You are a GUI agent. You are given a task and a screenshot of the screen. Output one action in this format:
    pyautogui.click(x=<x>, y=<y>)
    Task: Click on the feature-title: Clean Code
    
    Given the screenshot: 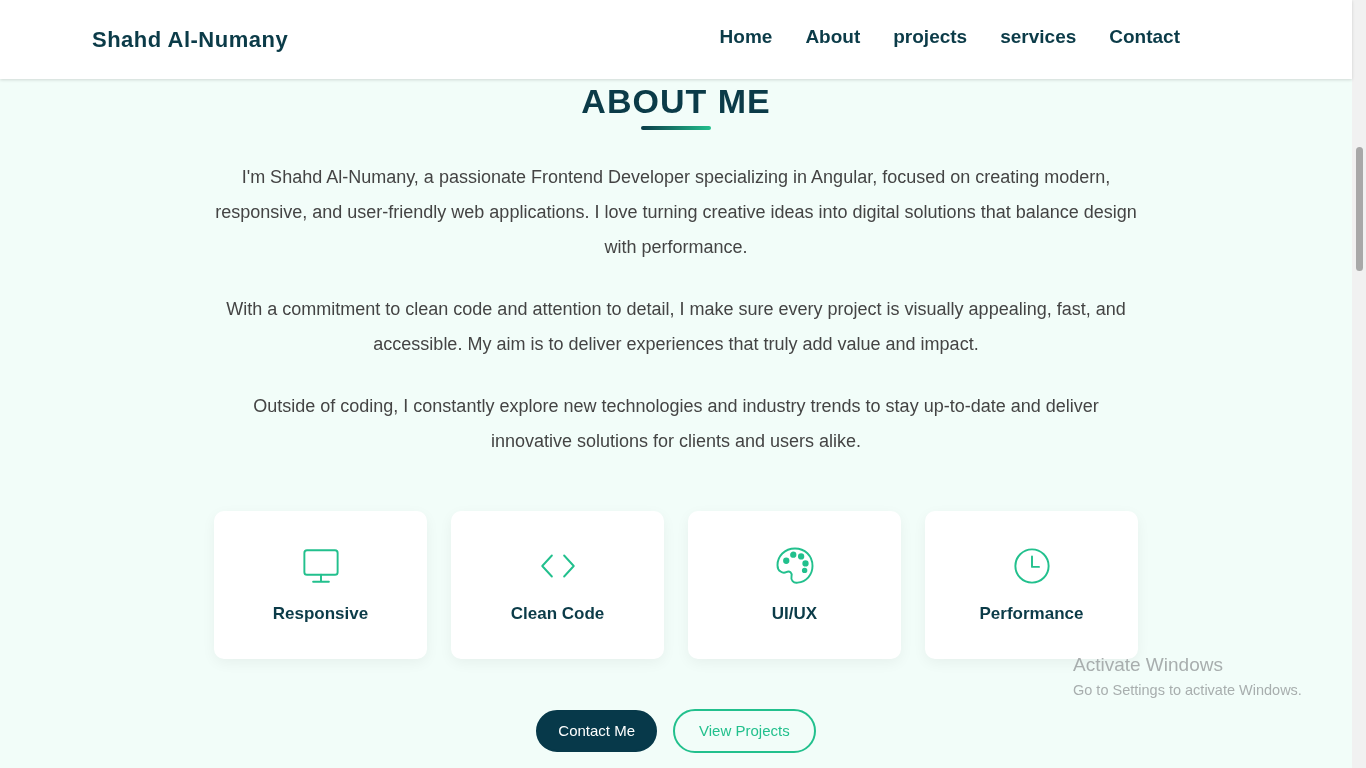 What is the action you would take?
    pyautogui.click(x=557, y=613)
    